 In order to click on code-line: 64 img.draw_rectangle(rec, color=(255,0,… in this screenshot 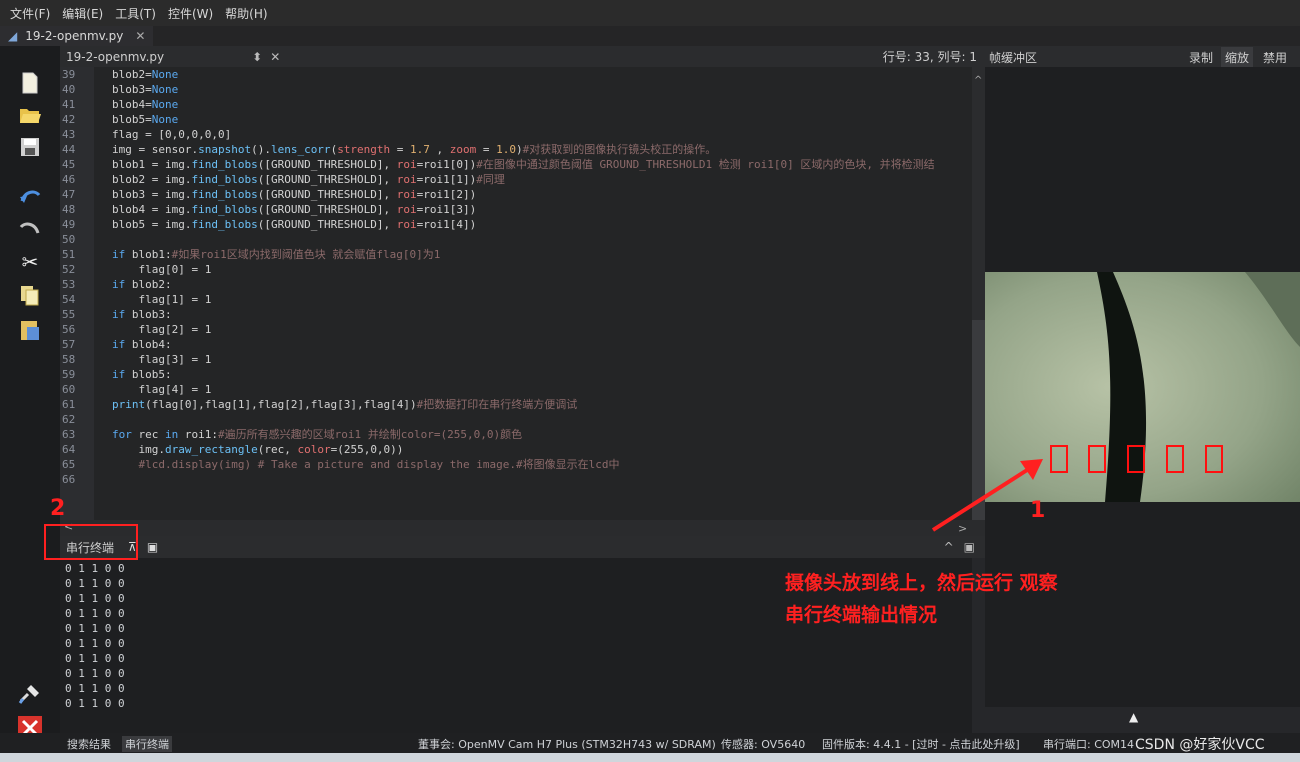, I will do `click(516, 449)`.